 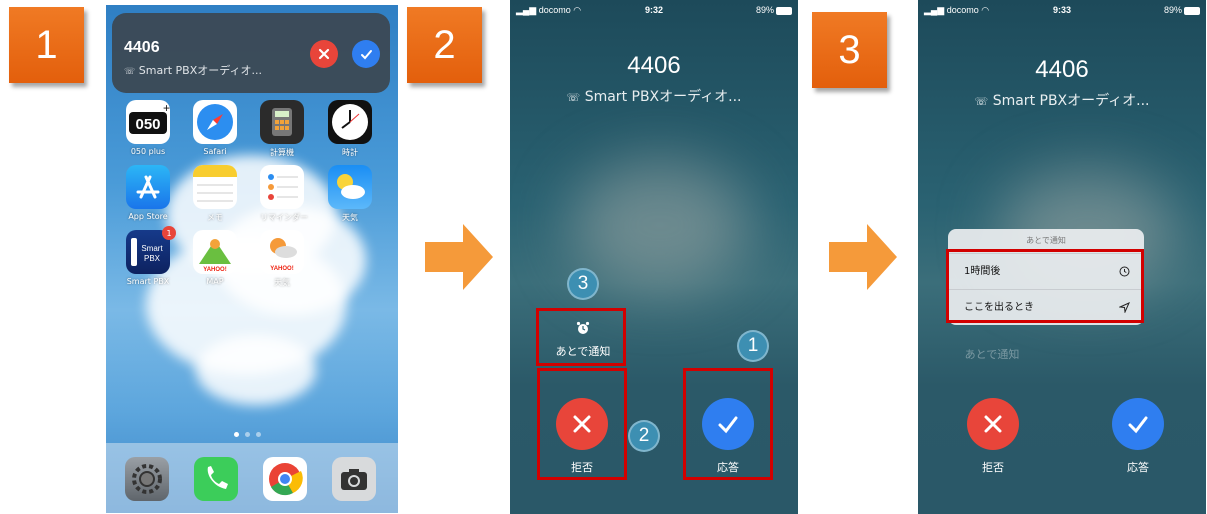 I want to click on svg-text: PBX, so click(x=152, y=258).